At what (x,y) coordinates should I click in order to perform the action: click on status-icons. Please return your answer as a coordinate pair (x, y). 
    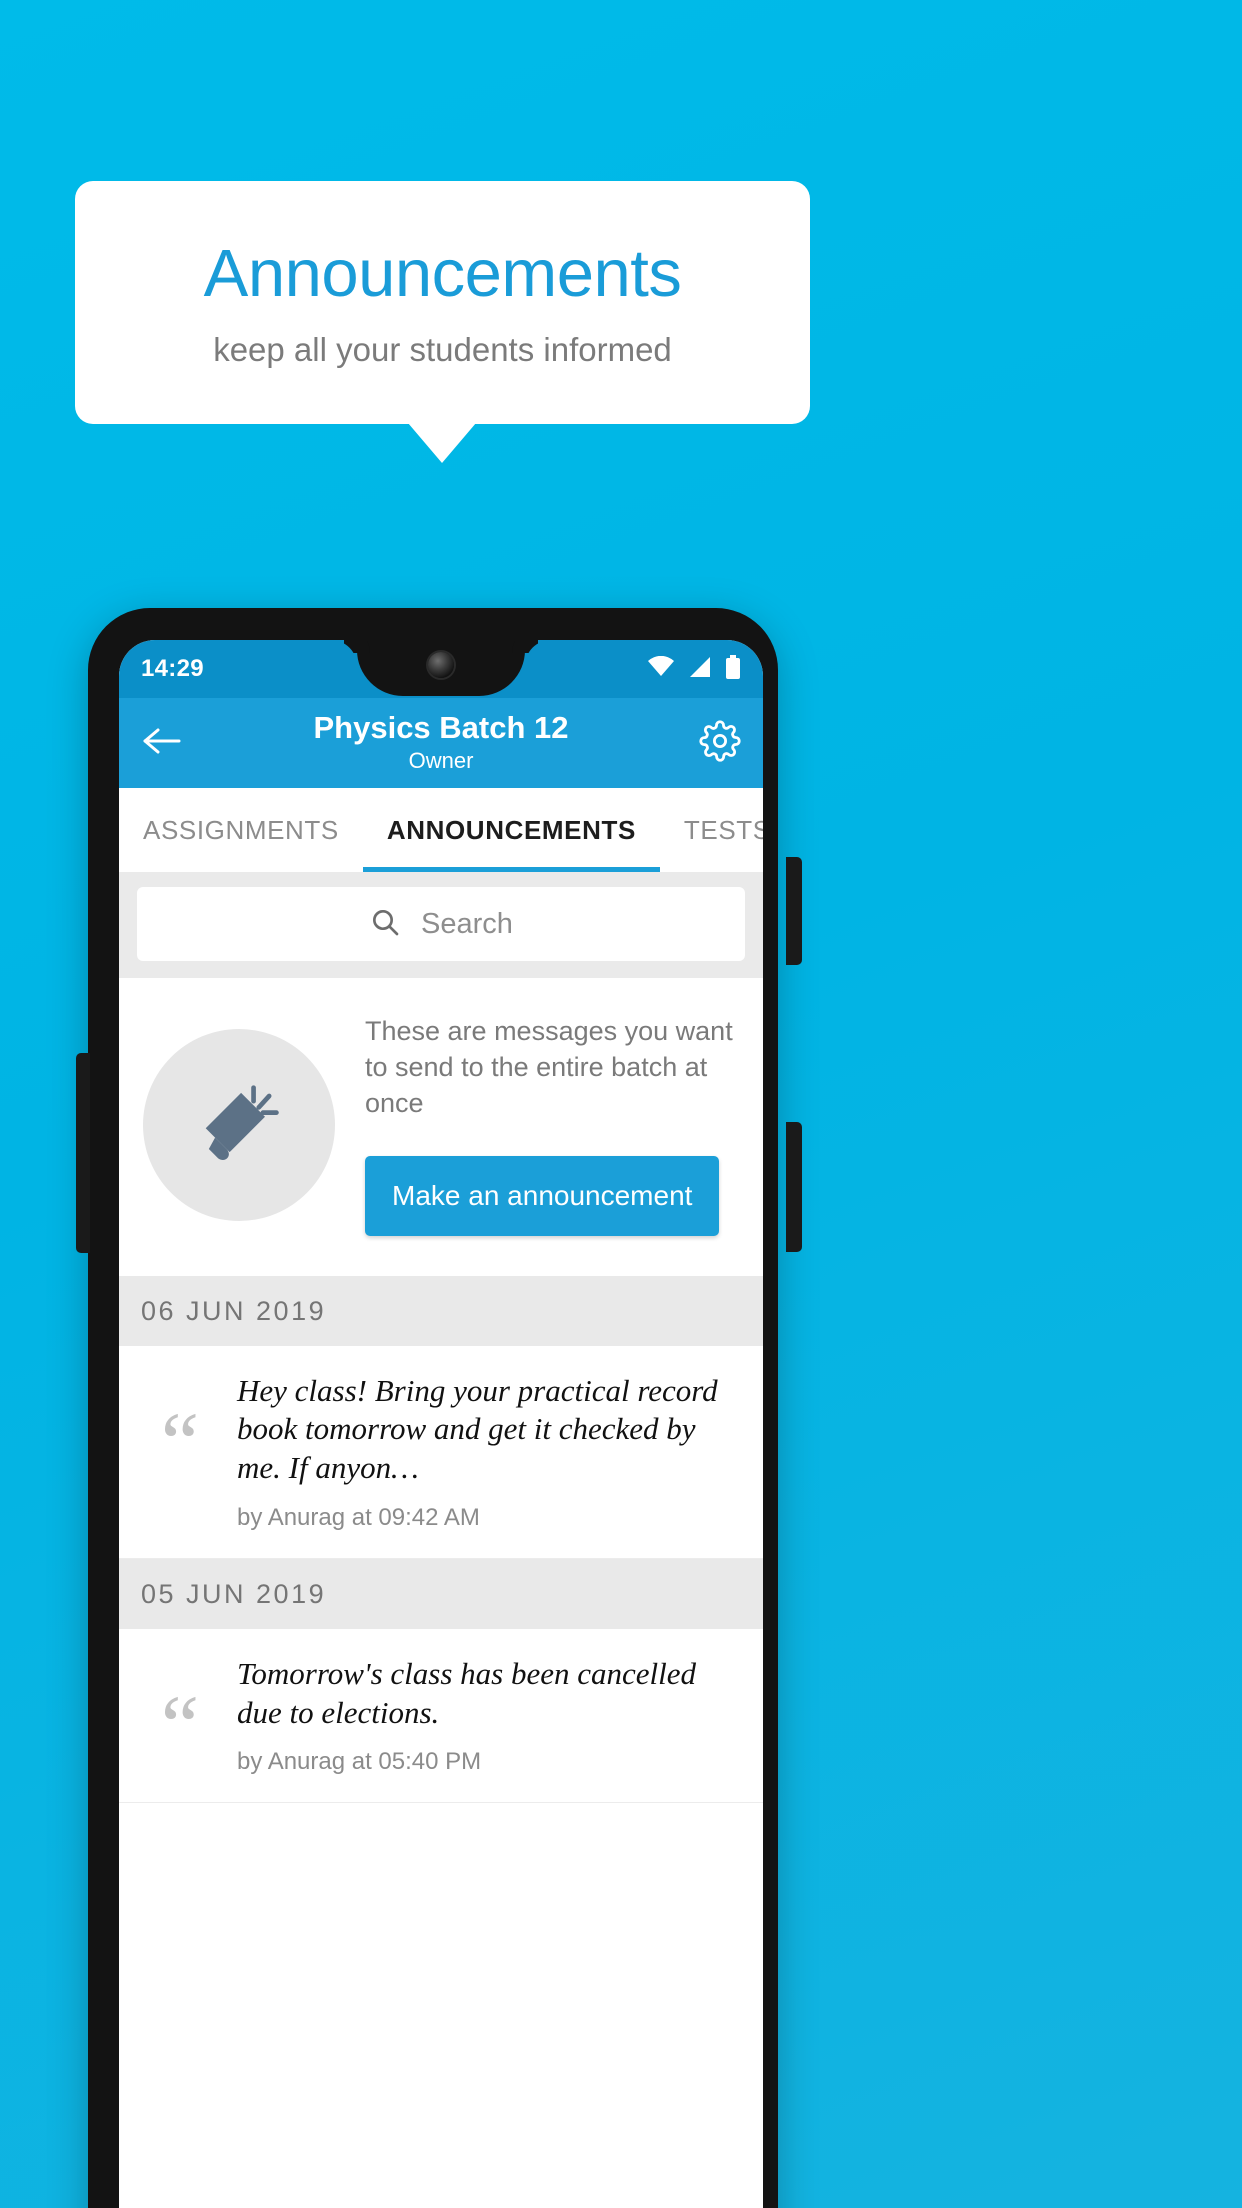
    Looking at the image, I should click on (694, 669).